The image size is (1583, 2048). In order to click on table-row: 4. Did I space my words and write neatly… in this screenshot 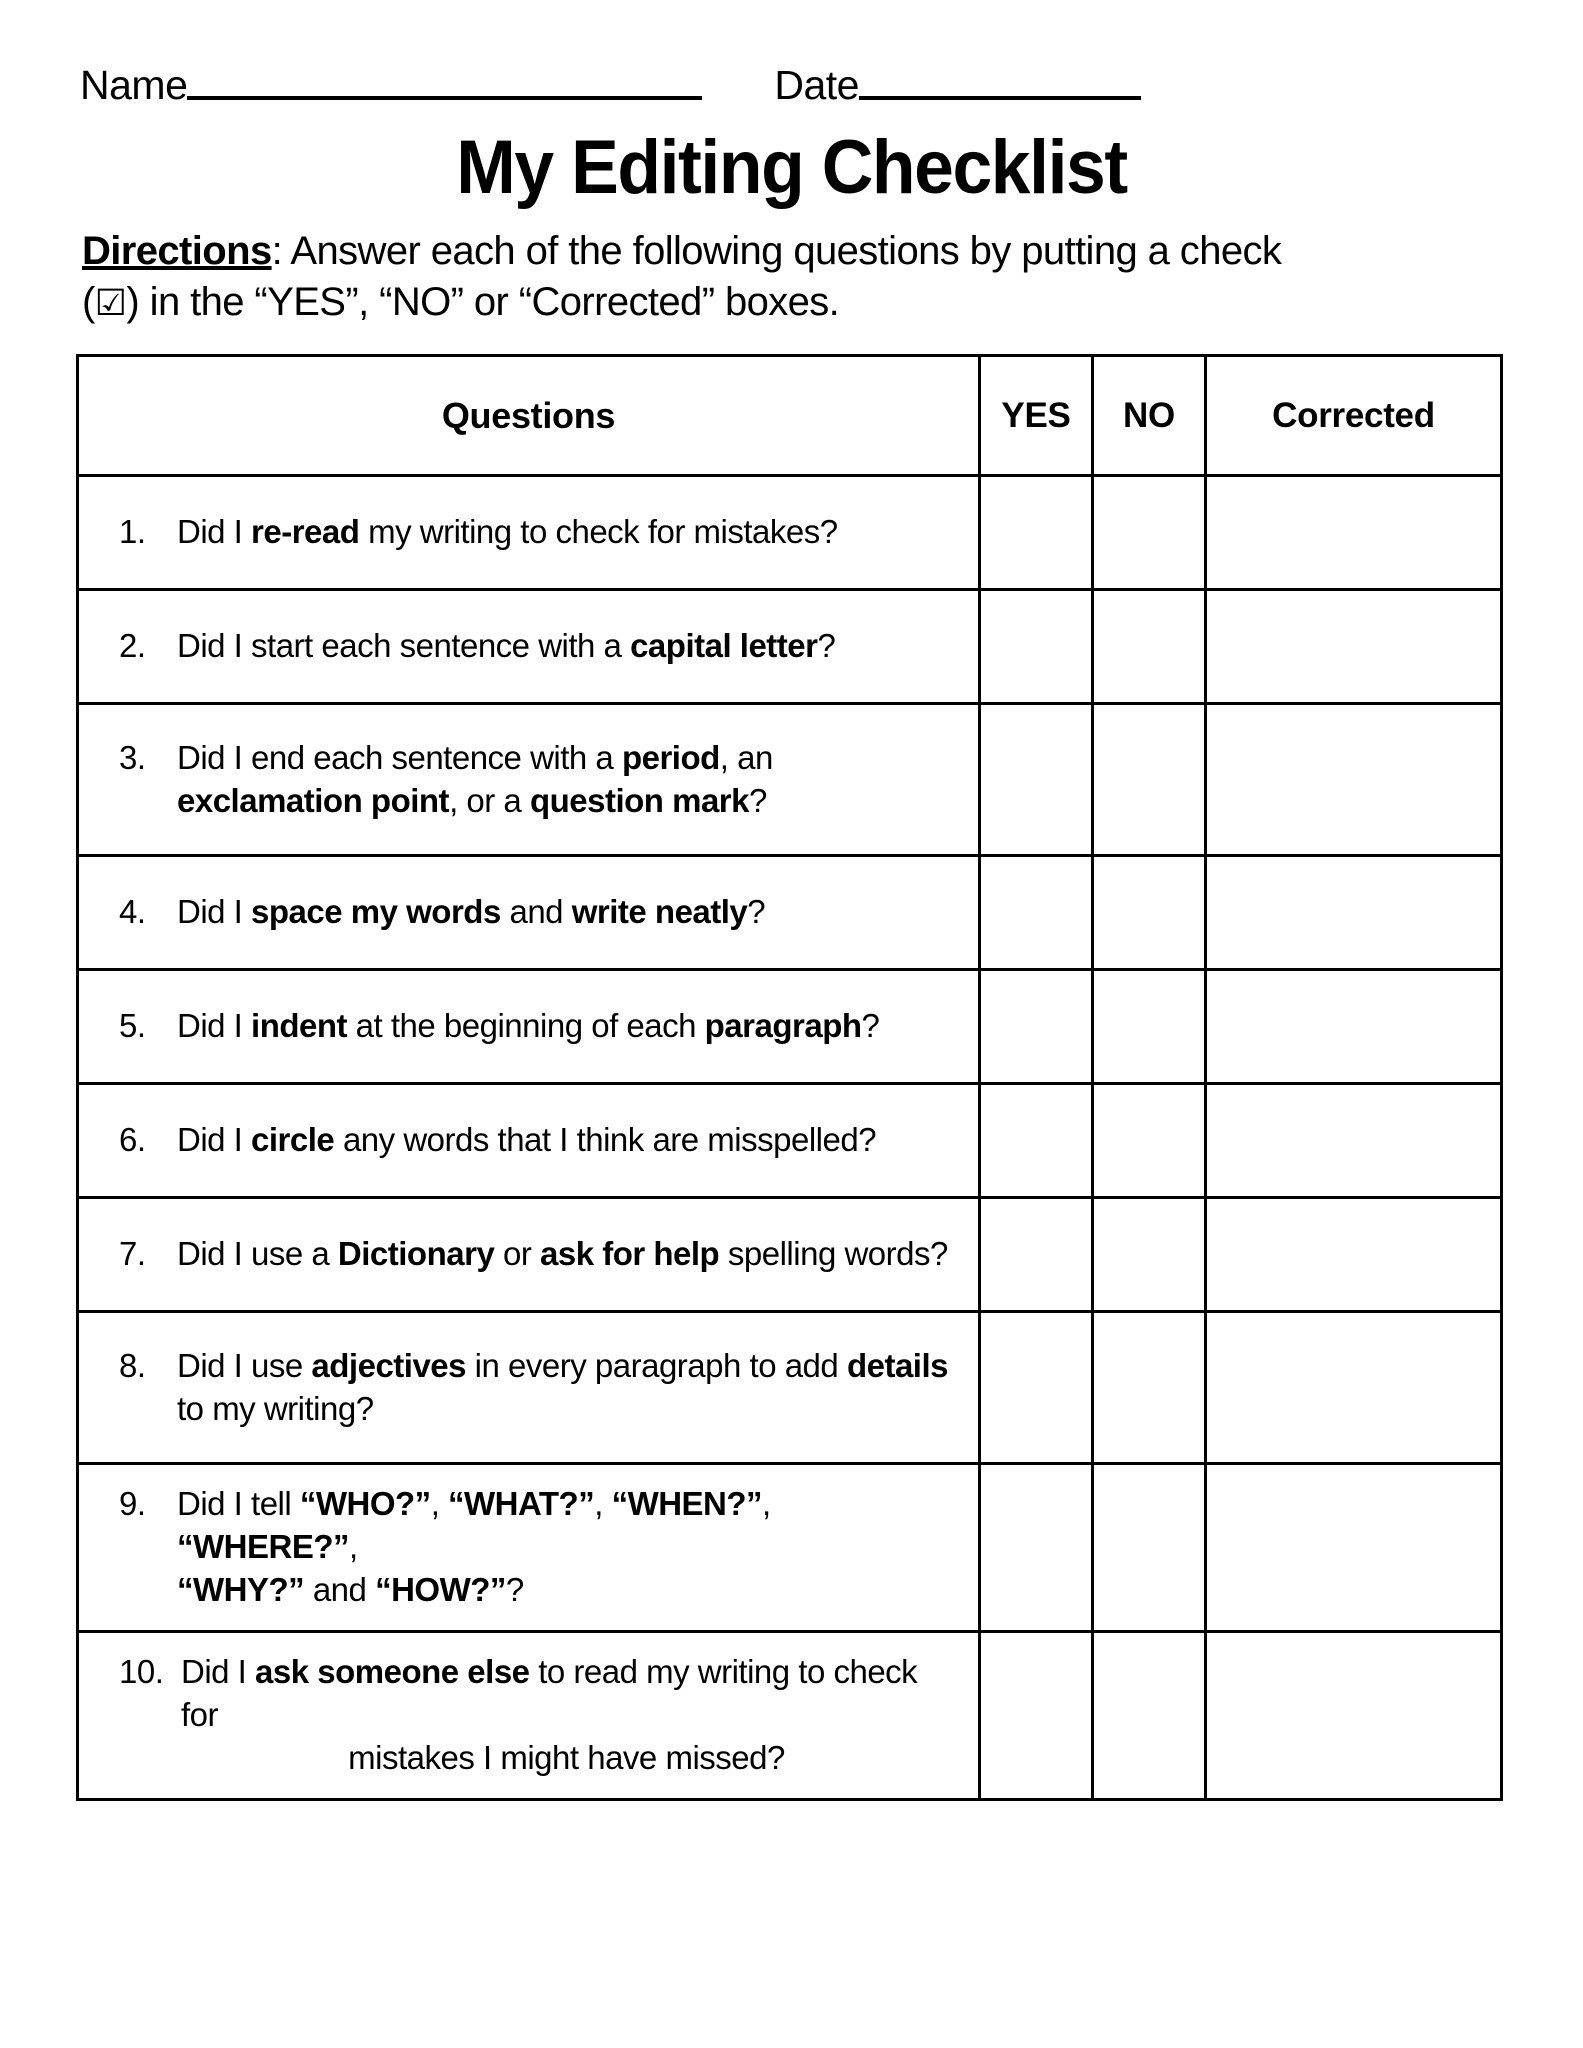, I will do `click(789, 913)`.